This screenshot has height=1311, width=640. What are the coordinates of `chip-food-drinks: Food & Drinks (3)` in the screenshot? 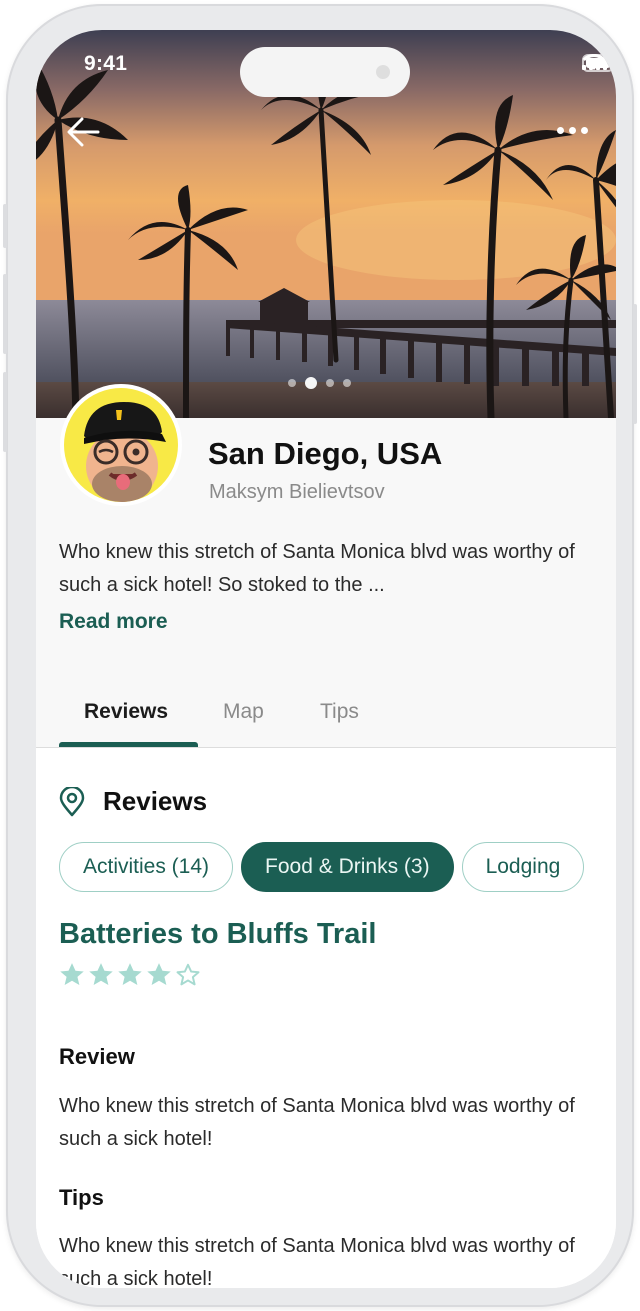 It's located at (347, 867).